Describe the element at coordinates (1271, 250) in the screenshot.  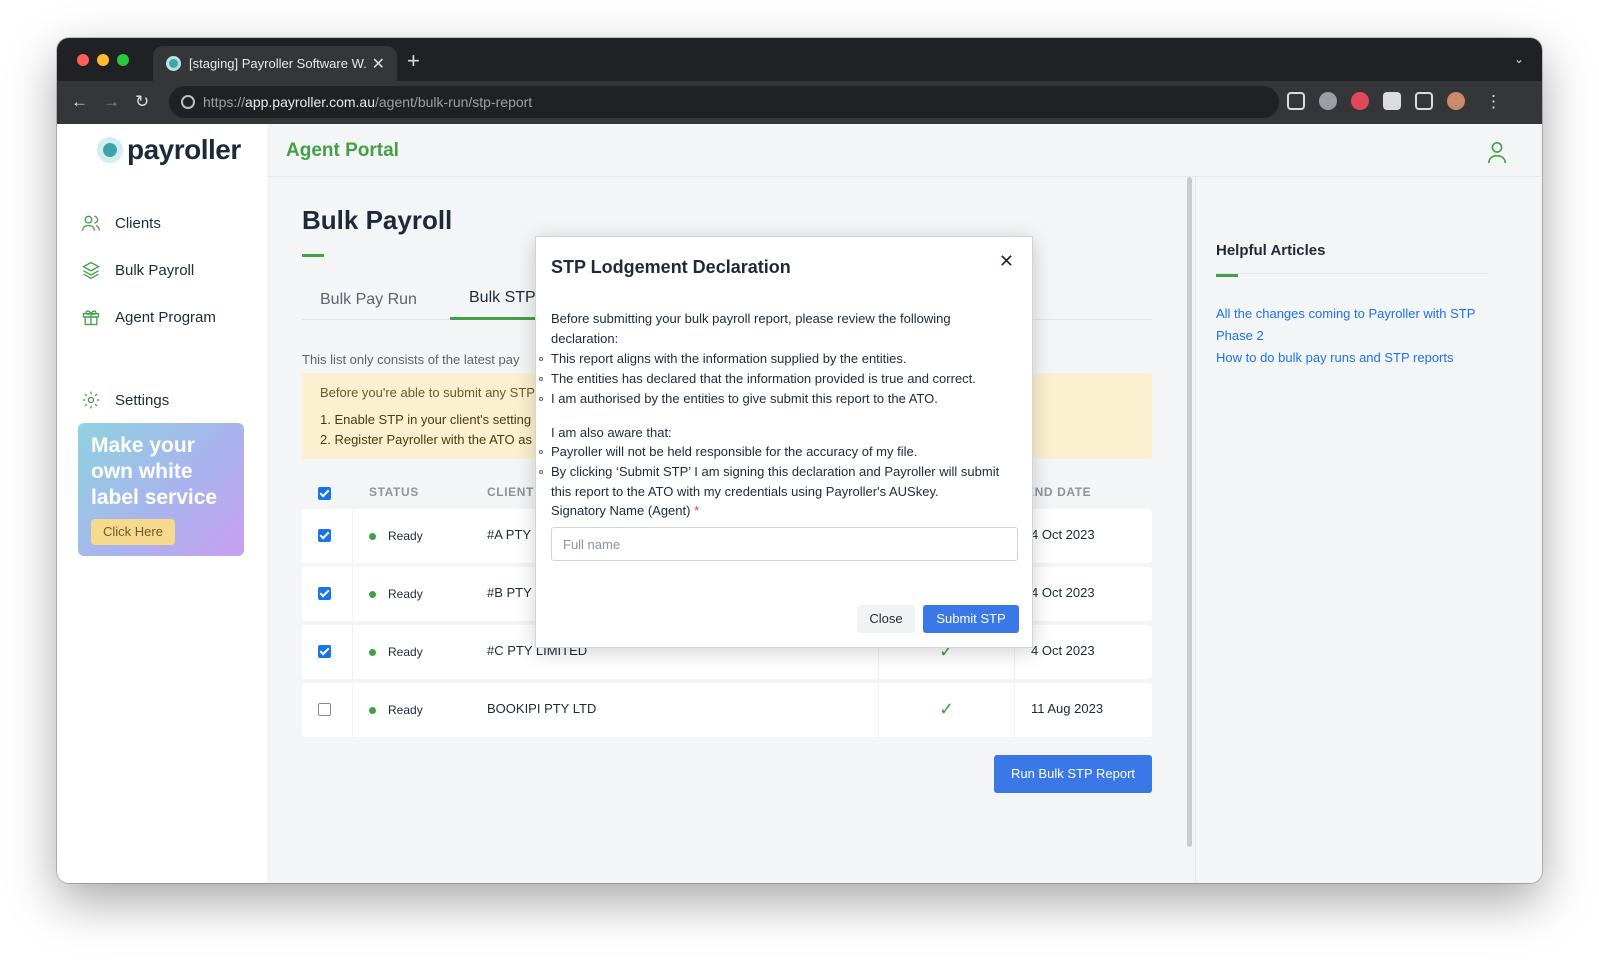
I see `helpful-articles-title: Helpful Articles` at that location.